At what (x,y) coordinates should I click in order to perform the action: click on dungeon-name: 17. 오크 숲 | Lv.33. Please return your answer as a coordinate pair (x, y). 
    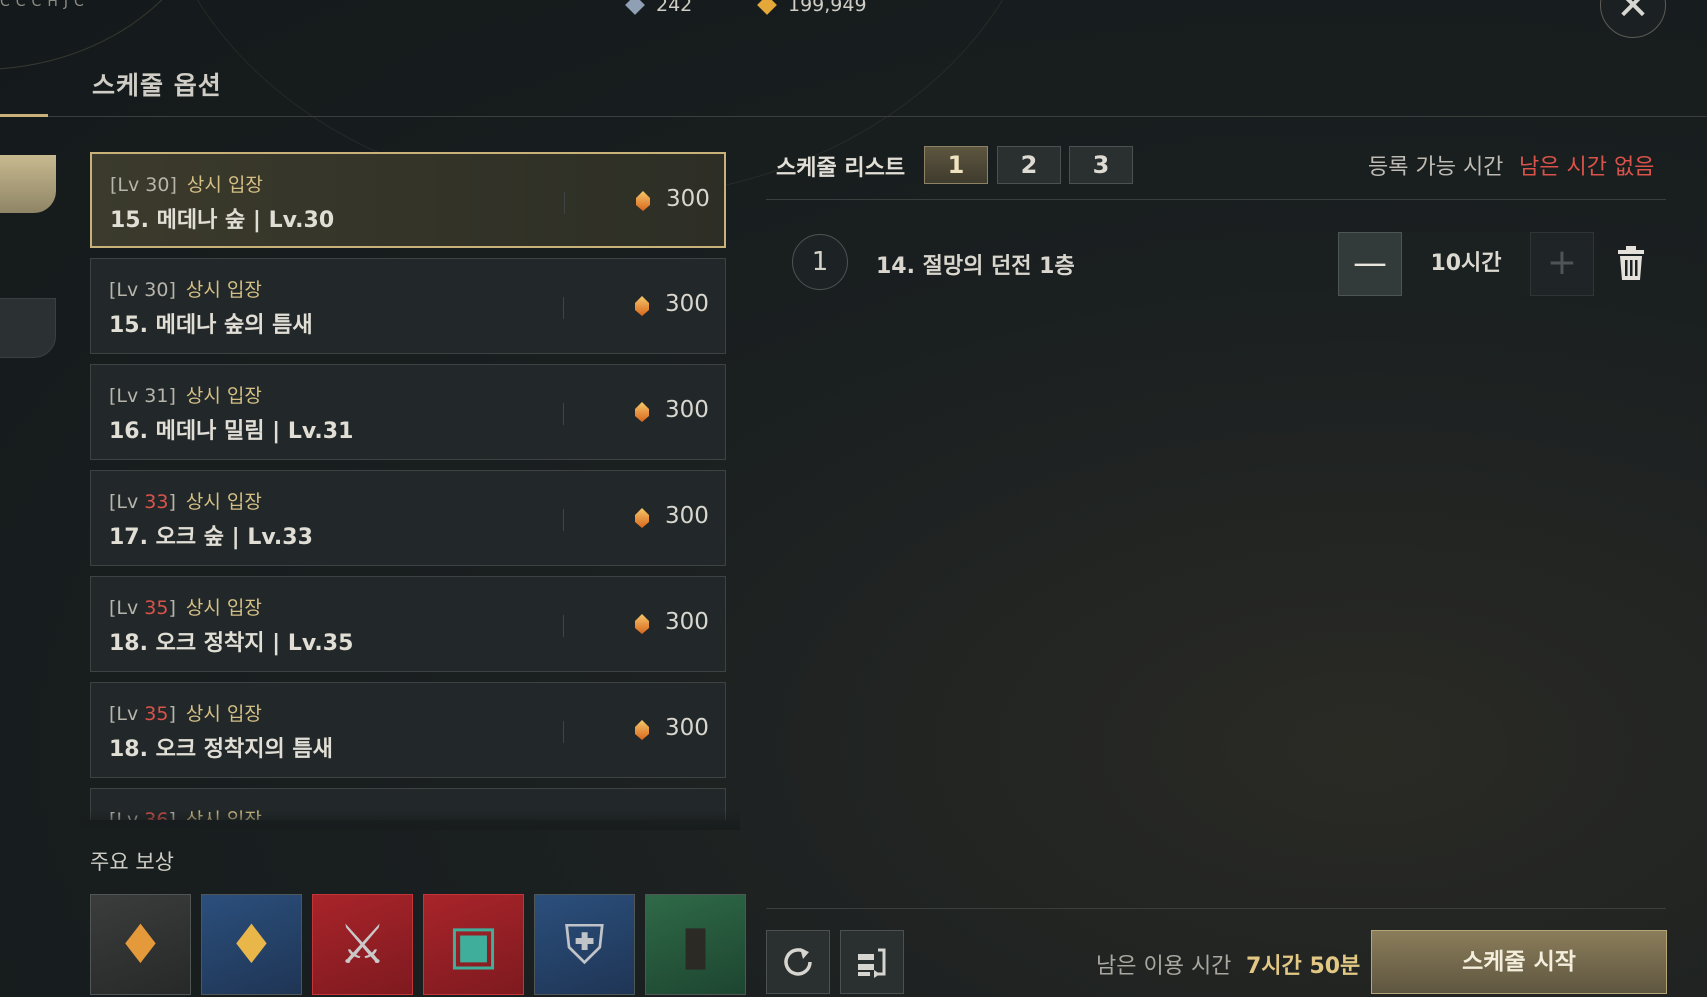
    Looking at the image, I should click on (211, 537).